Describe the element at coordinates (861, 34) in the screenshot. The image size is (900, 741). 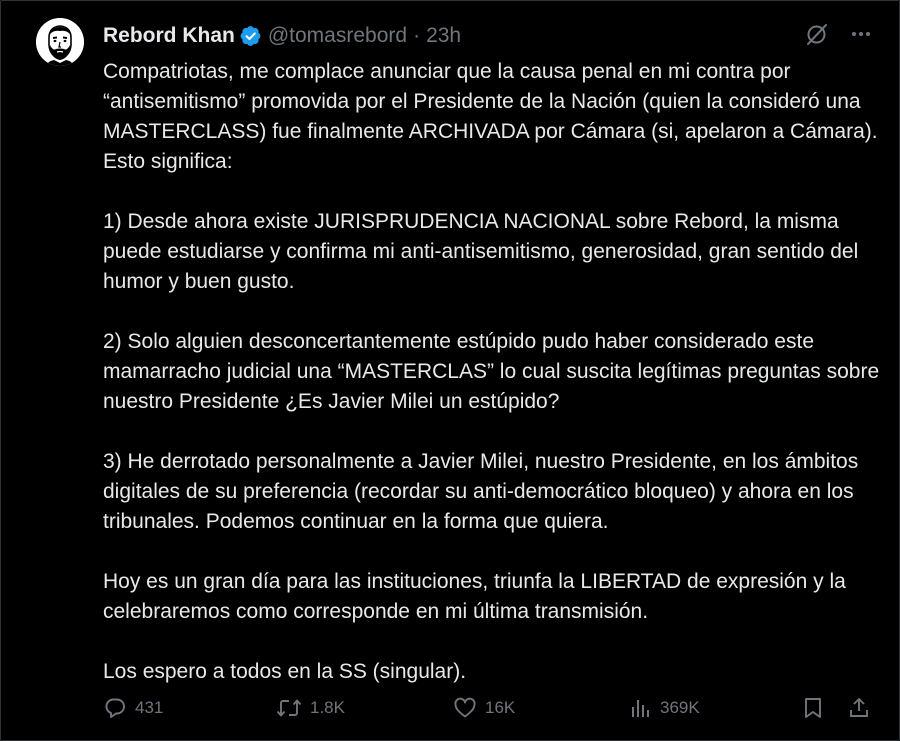
I see `more-icon` at that location.